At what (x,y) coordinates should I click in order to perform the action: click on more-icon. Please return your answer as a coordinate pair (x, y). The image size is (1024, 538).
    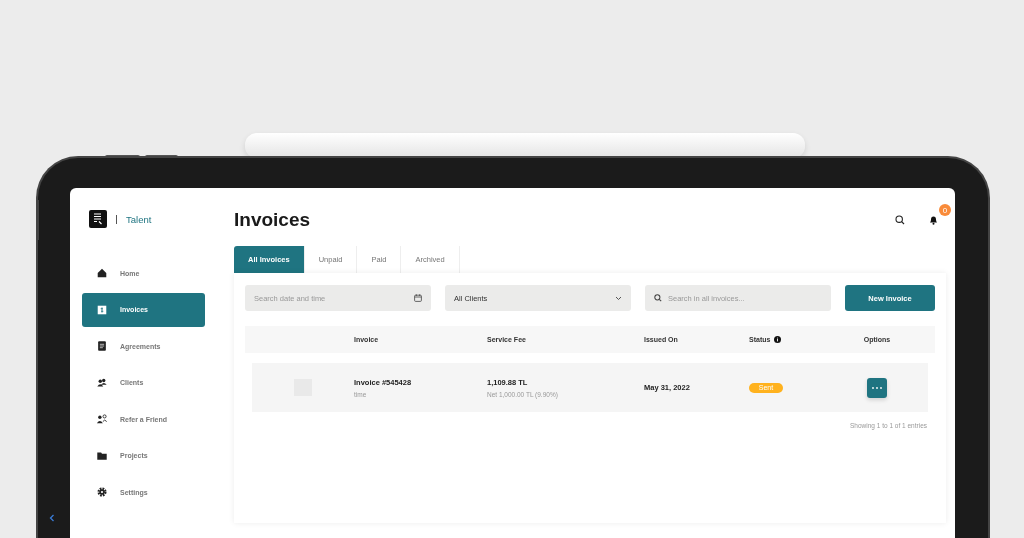
    Looking at the image, I should click on (877, 387).